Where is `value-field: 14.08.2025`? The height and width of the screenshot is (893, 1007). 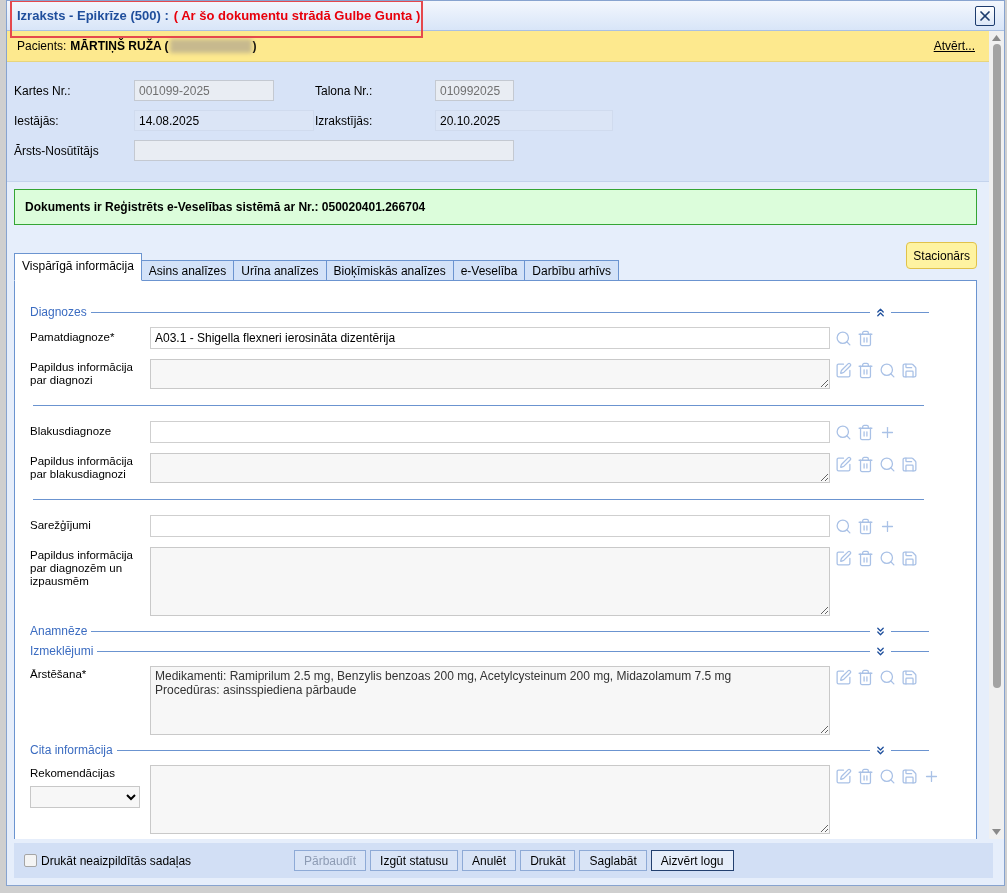 value-field: 14.08.2025 is located at coordinates (224, 120).